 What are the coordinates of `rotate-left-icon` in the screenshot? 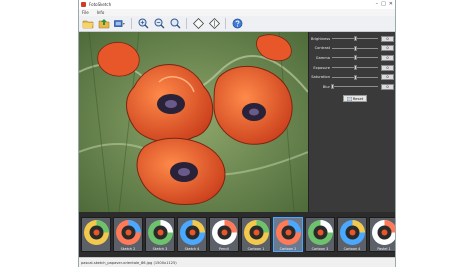 It's located at (198, 23).